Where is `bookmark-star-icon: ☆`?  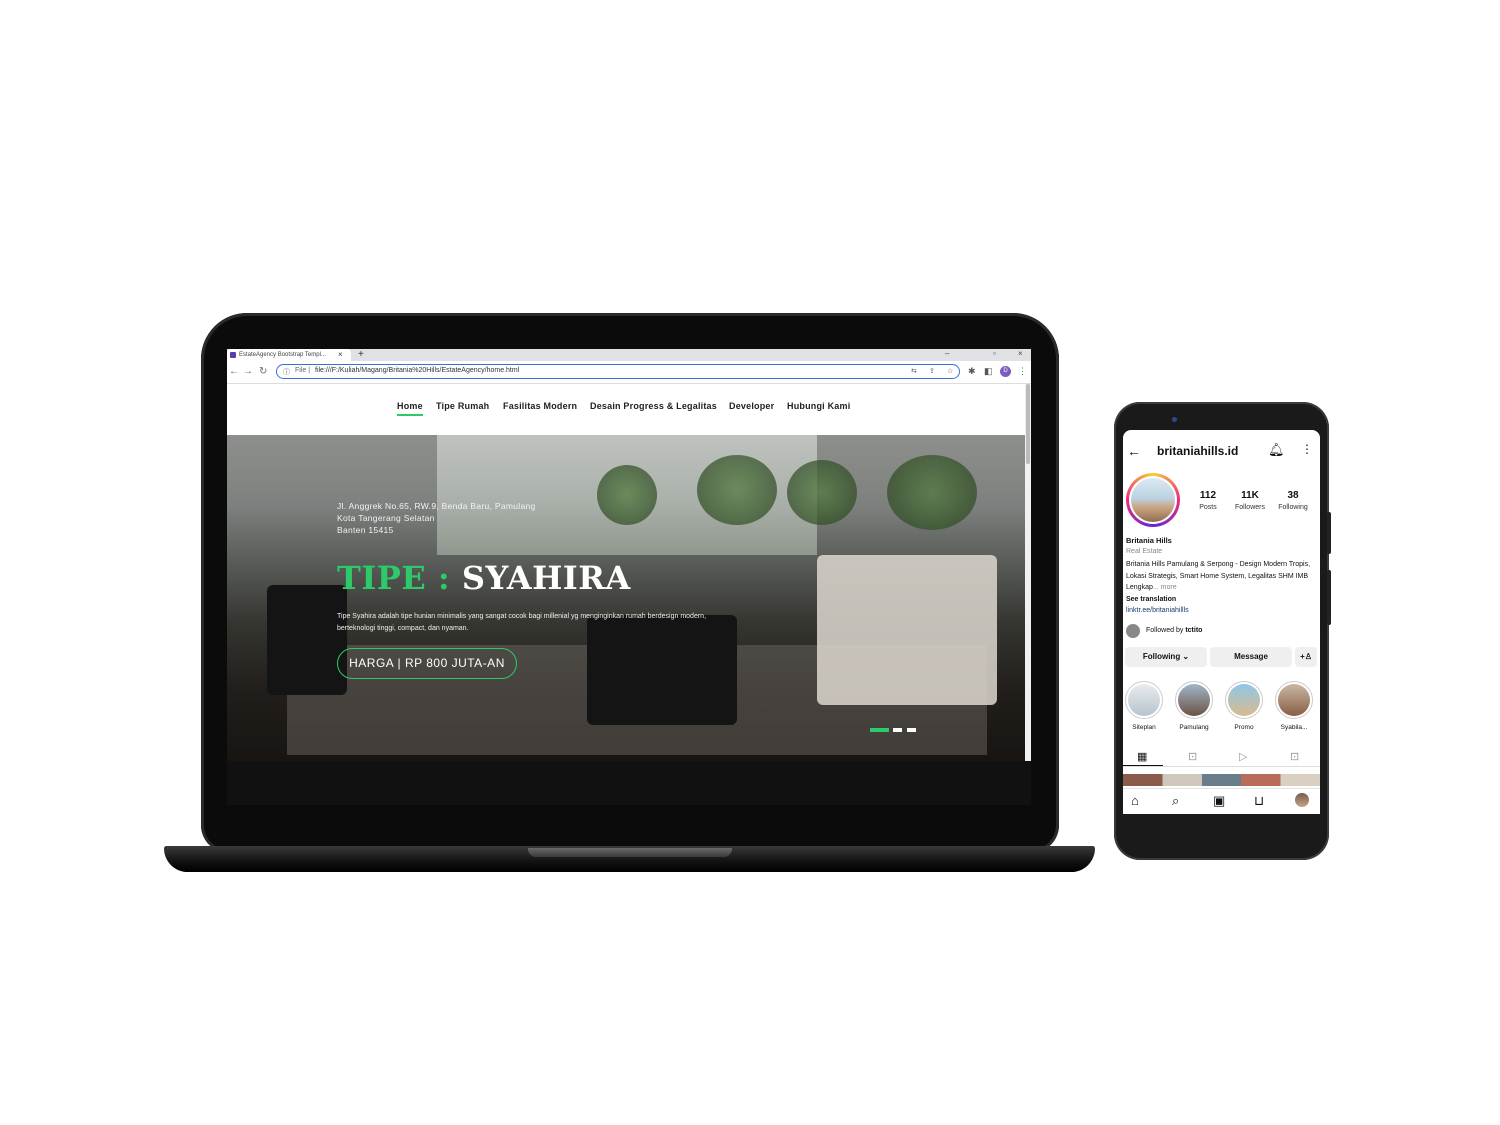 bookmark-star-icon: ☆ is located at coordinates (950, 371).